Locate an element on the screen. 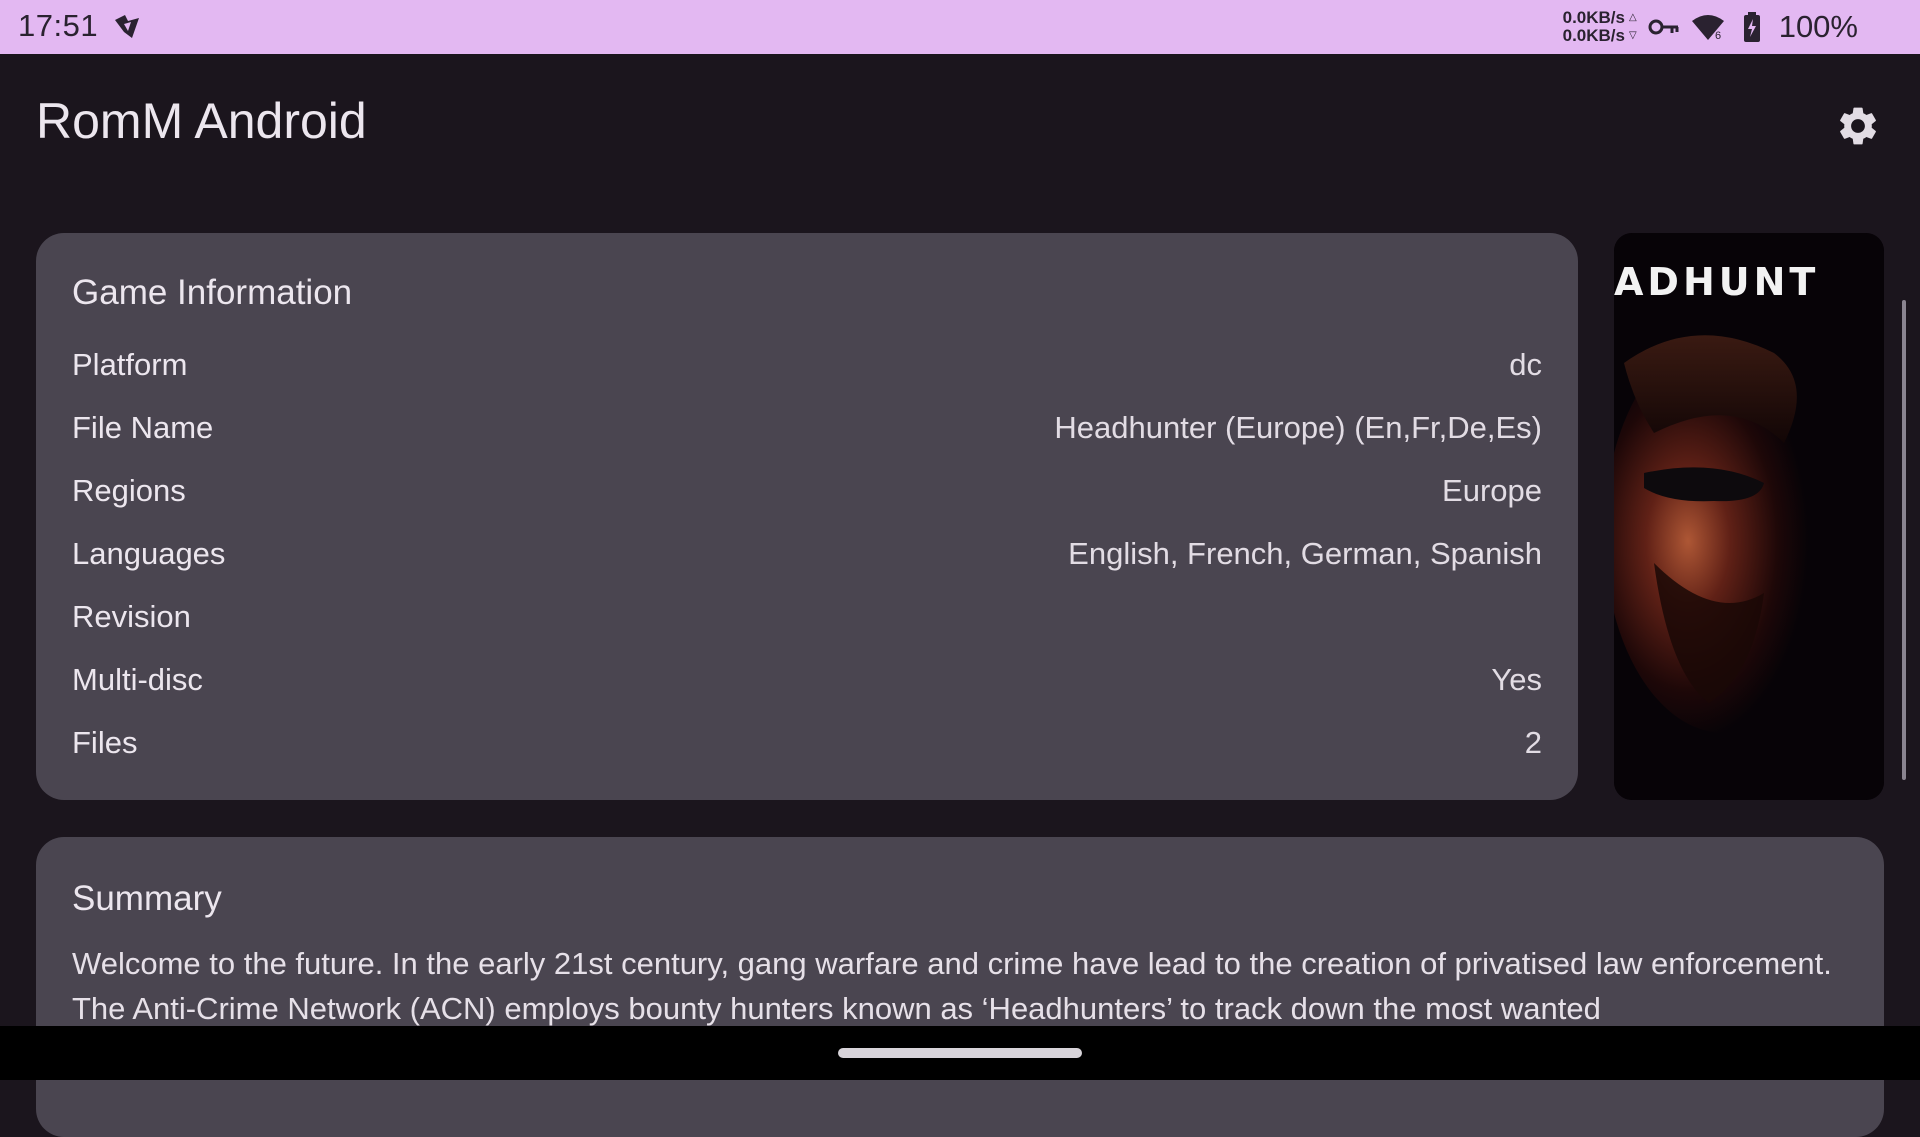  cover-image: ADHUNT is located at coordinates (1749, 516).